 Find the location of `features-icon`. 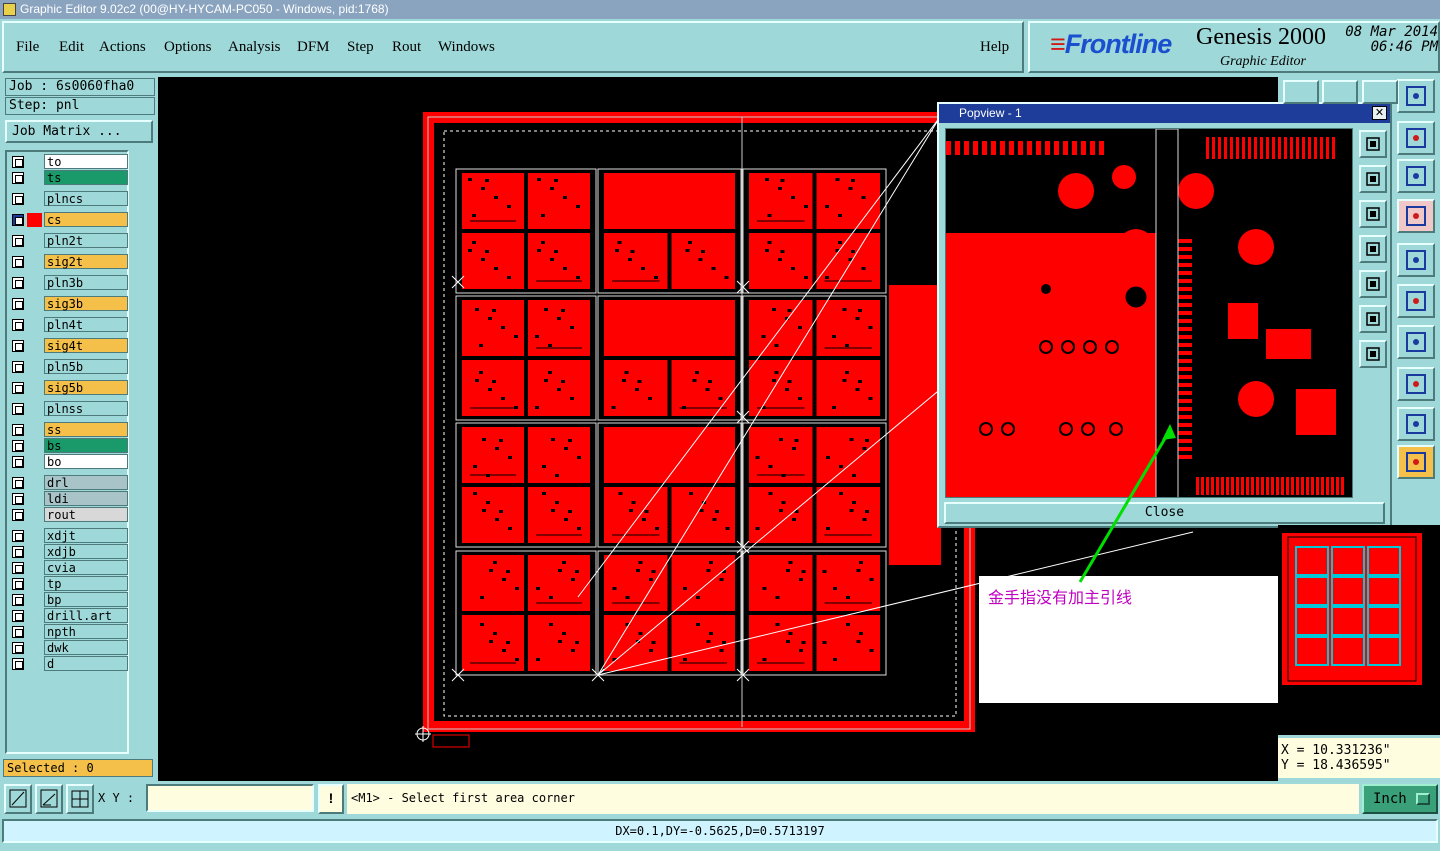

features-icon is located at coordinates (1416, 216).